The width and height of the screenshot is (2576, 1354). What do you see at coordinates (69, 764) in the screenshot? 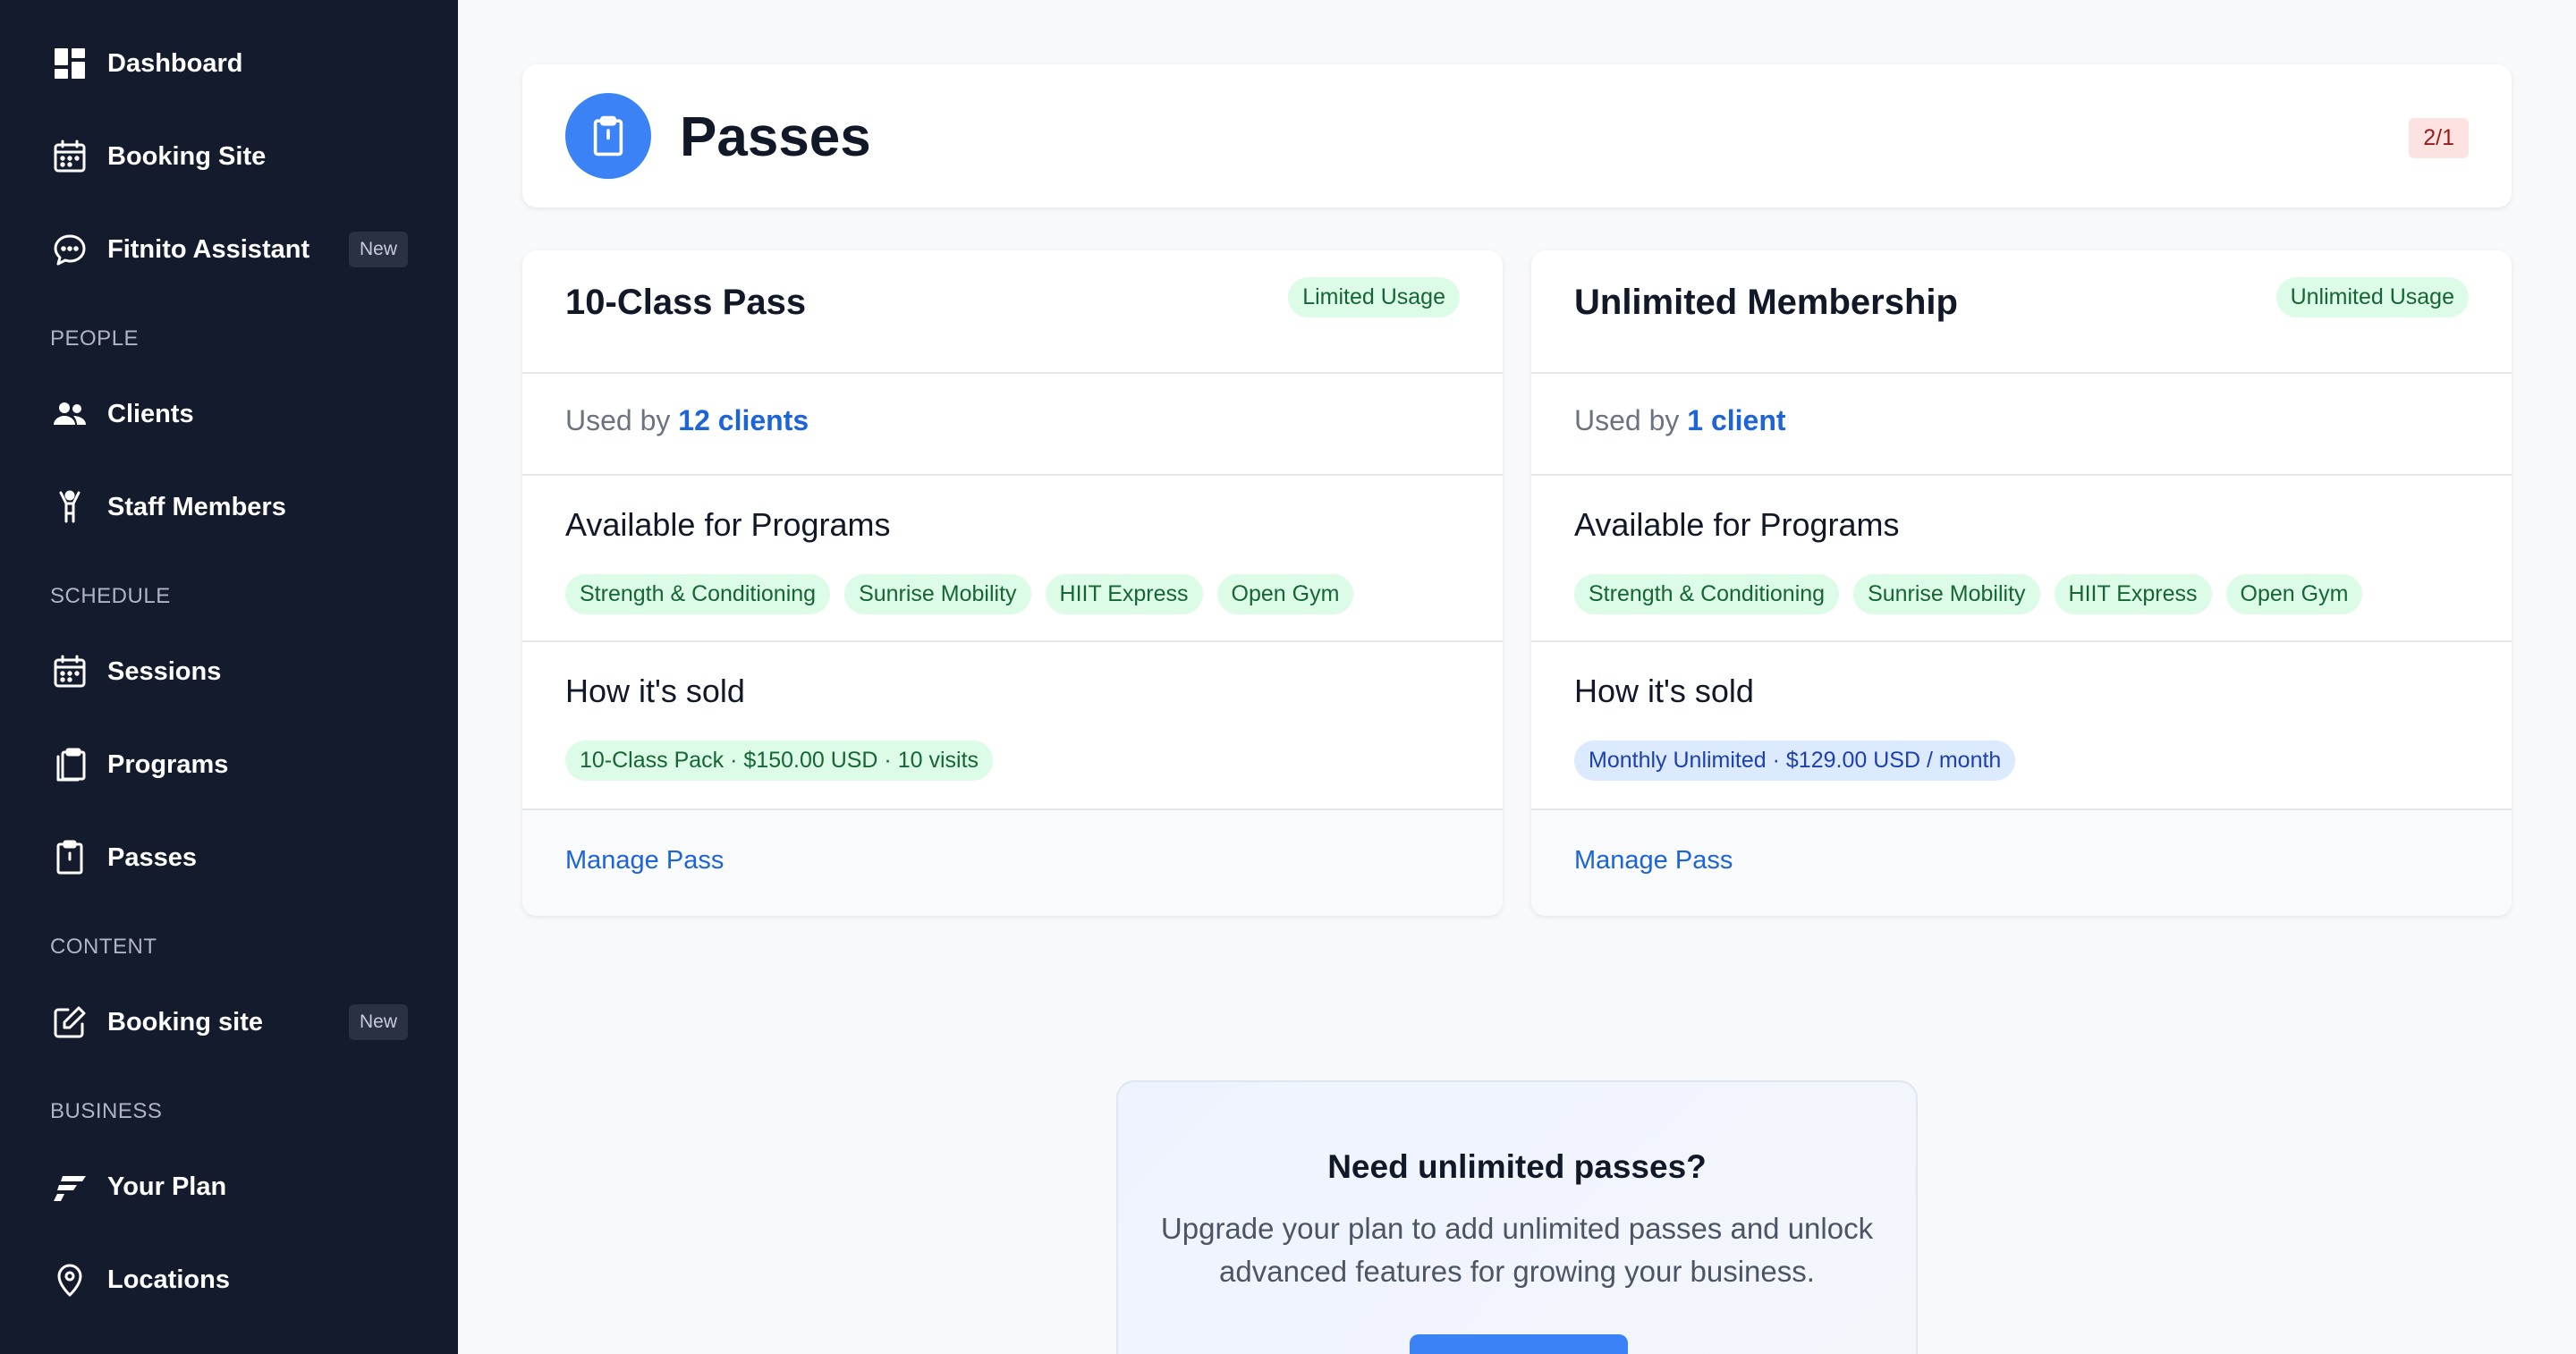
I see `clipboard-stack-icon` at bounding box center [69, 764].